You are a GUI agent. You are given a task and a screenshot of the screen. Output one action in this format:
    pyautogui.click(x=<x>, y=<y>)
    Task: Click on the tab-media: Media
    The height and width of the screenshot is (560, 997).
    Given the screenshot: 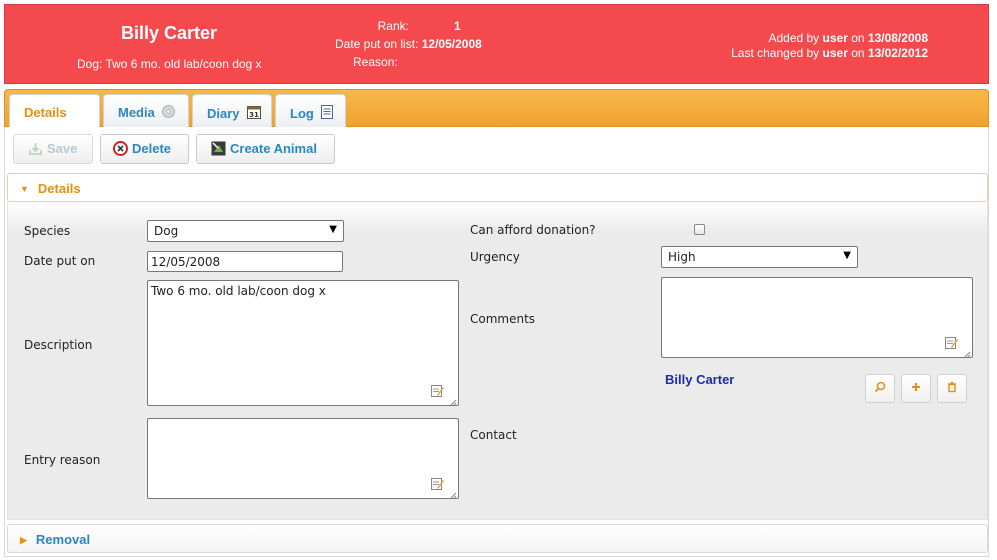 What is the action you would take?
    pyautogui.click(x=146, y=111)
    